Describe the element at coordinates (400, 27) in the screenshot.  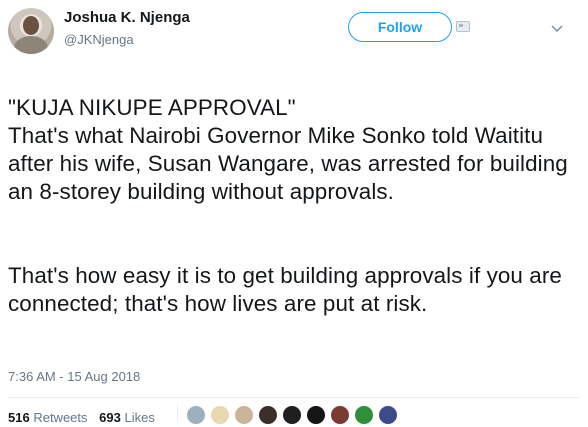
I see `follow-button: Follow` at that location.